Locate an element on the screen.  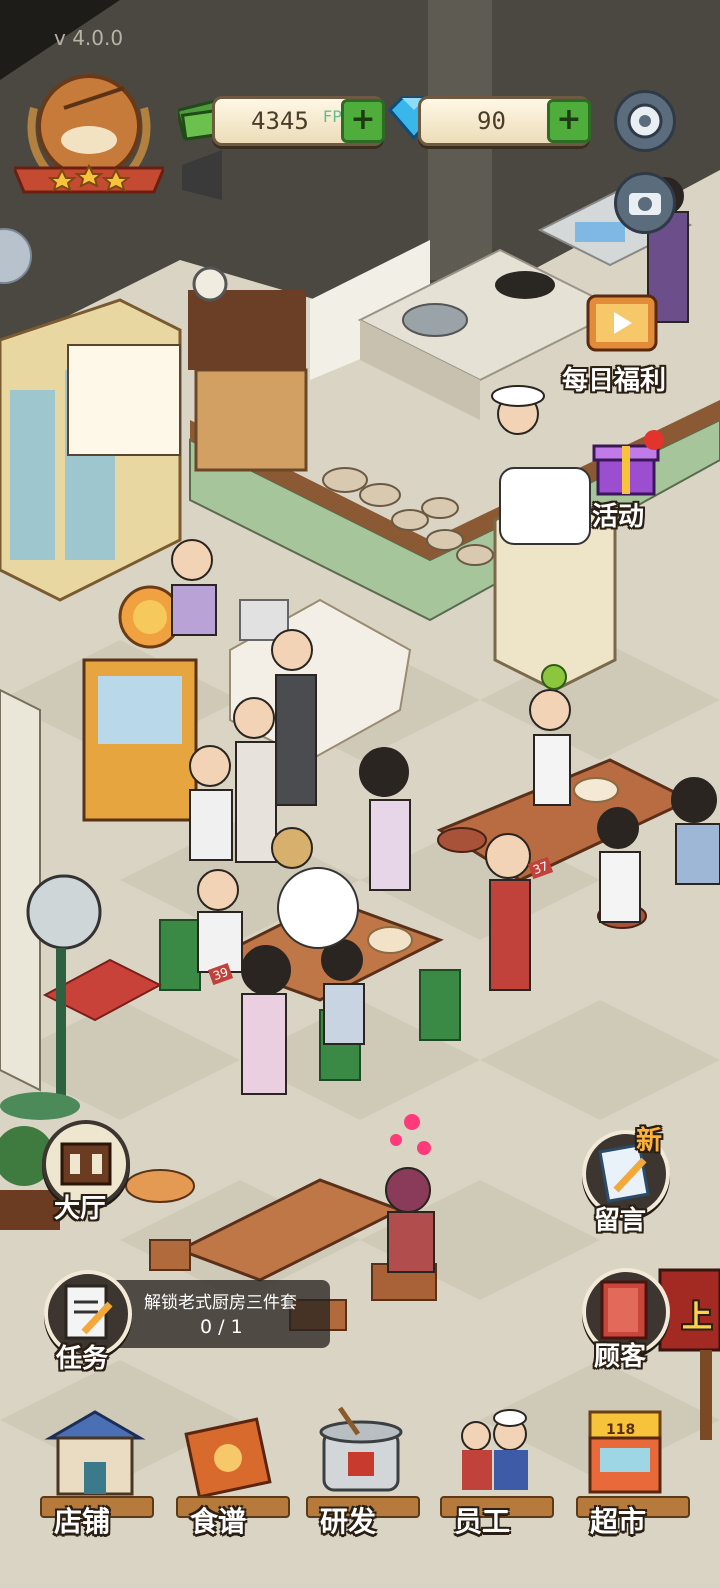
gems-display: 90 + is located at coordinates (504, 121).